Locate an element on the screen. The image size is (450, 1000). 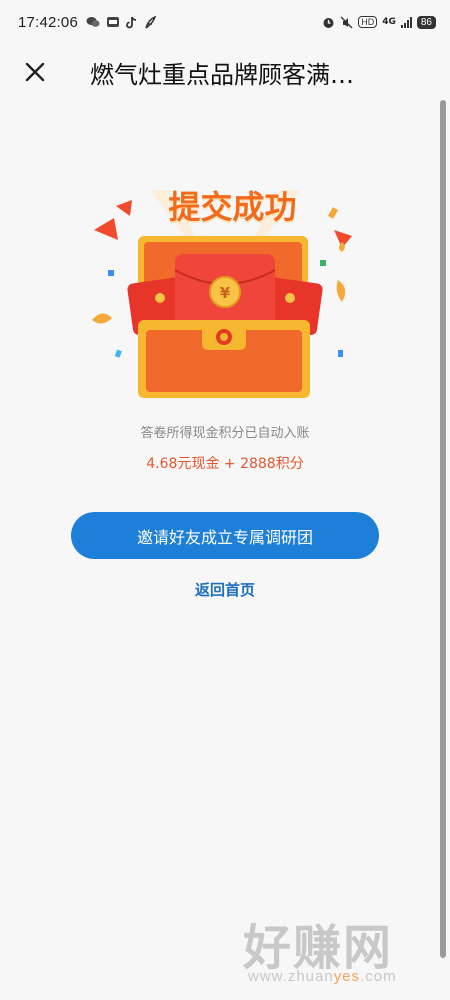
status-time: 17:42:06 is located at coordinates (48, 22).